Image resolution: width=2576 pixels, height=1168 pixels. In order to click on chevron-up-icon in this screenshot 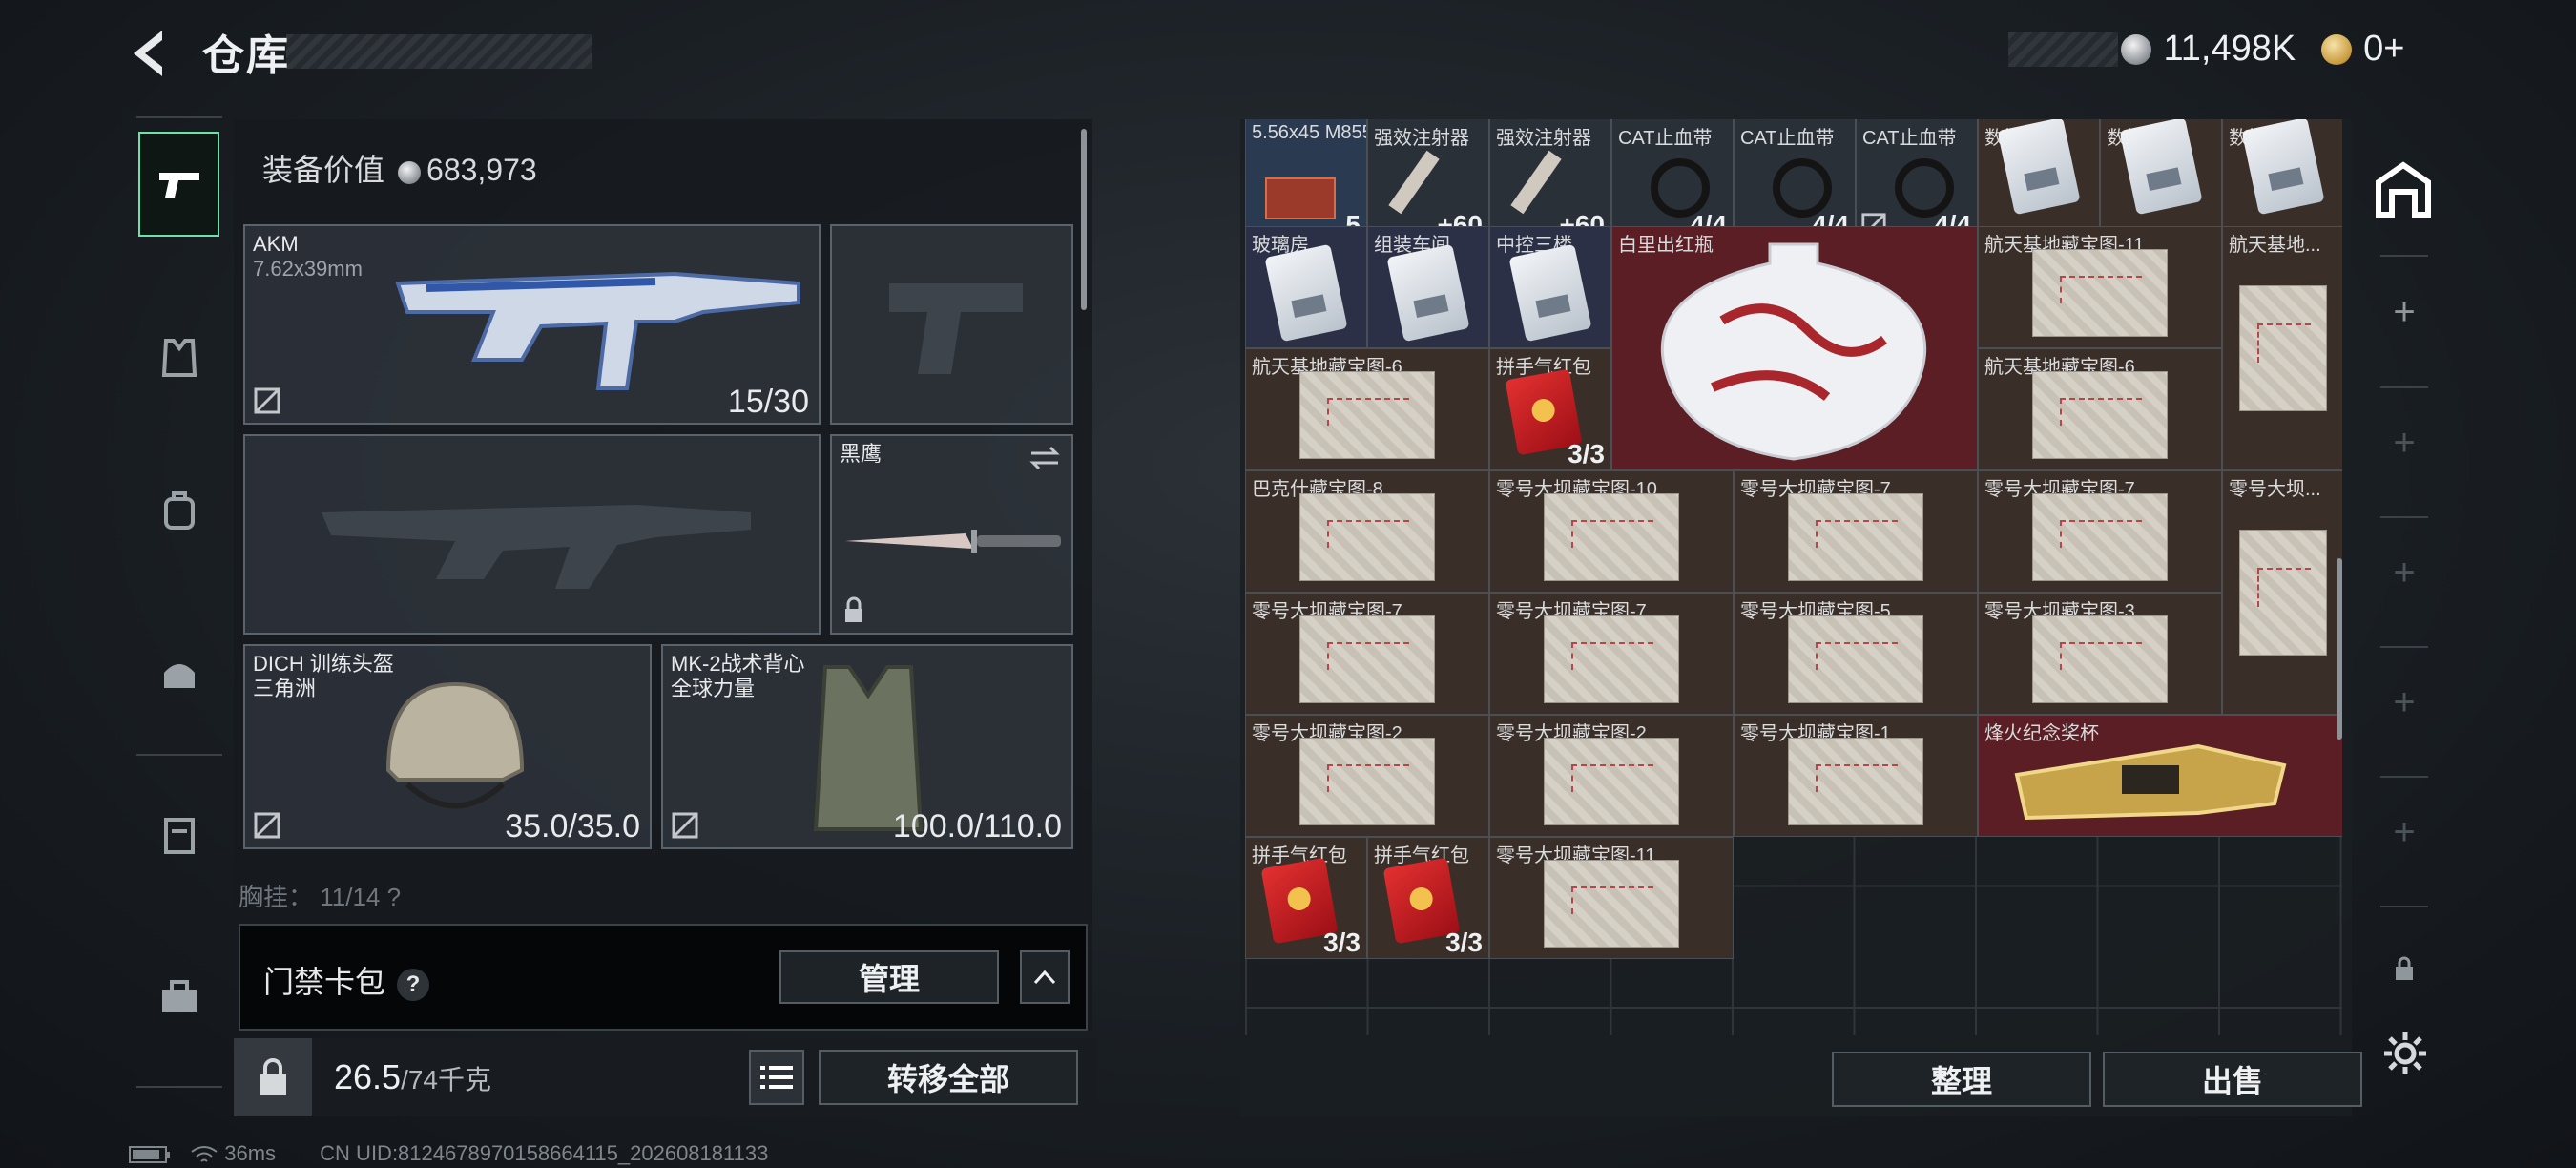, I will do `click(1044, 977)`.